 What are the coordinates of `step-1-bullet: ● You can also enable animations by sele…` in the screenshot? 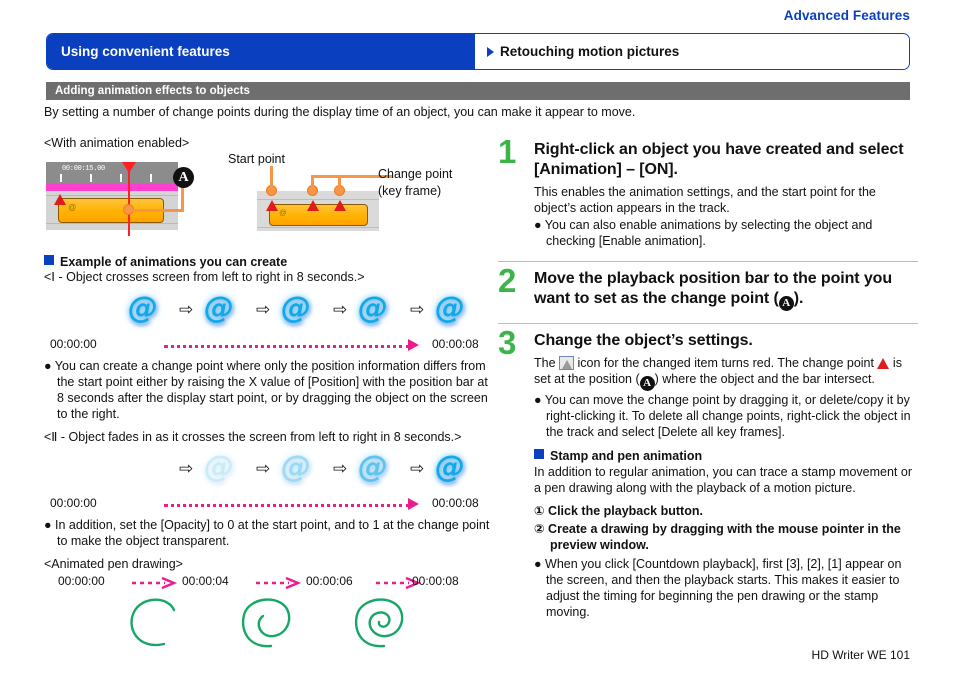 It's located at (703, 233).